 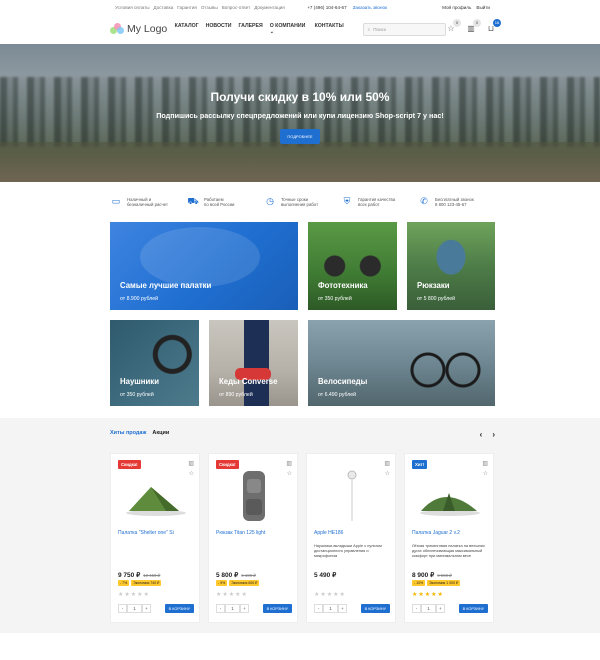 What do you see at coordinates (436, 299) in the screenshot?
I see `category-price: от 5 800 рублей` at bounding box center [436, 299].